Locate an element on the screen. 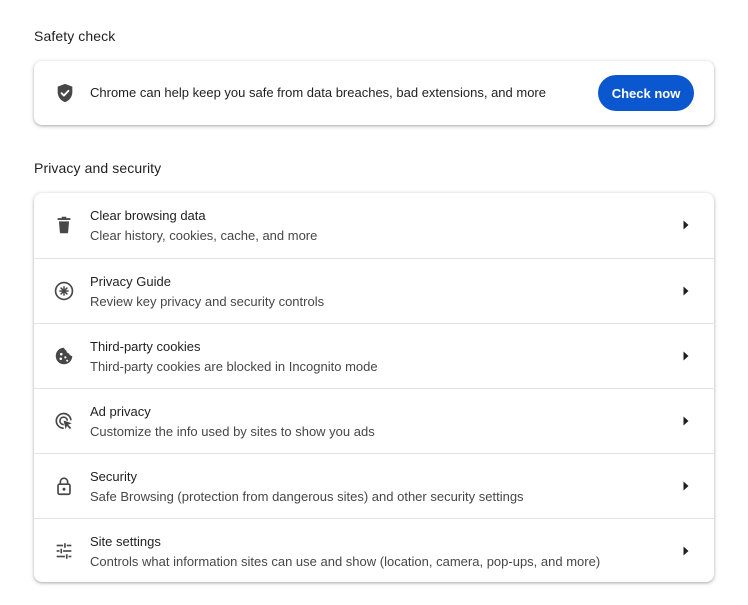  row-subtitle: Clear history, cookies, cache, and more is located at coordinates (204, 235).